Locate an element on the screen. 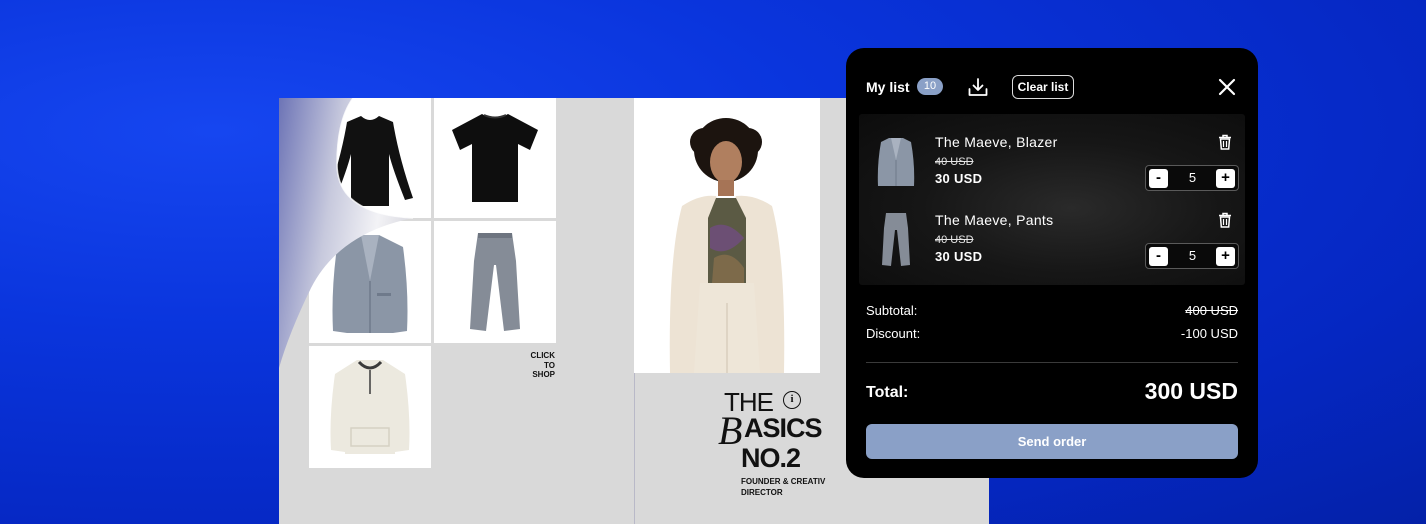 The image size is (1426, 524). subtotal-value: 400 USD is located at coordinates (1211, 310).